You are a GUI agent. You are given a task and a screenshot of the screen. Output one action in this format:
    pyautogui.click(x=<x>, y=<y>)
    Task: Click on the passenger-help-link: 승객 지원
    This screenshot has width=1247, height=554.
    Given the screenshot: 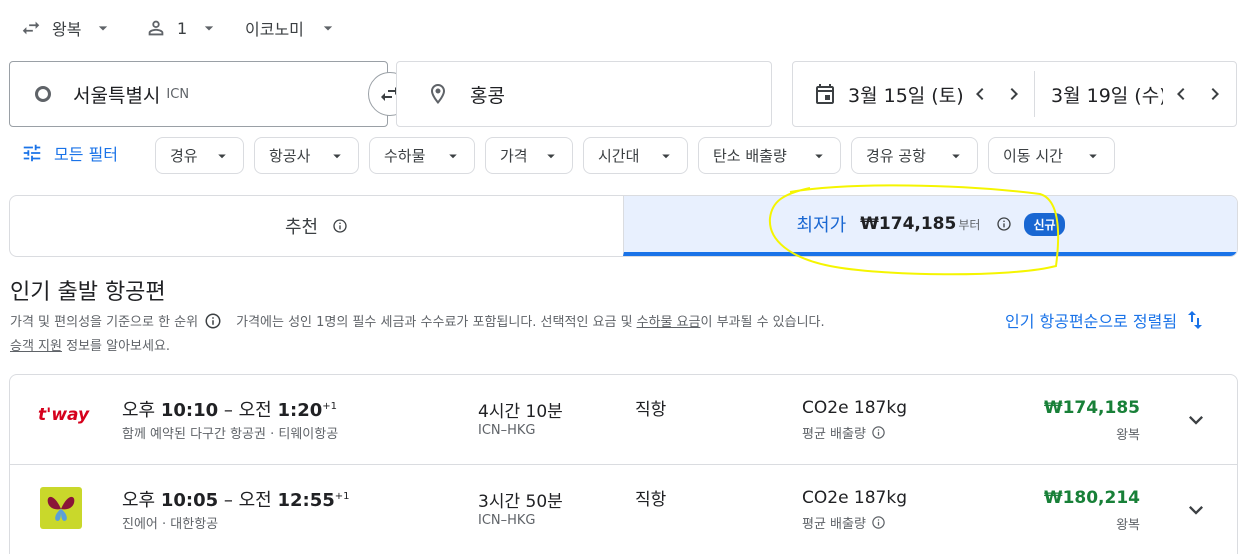 What is the action you would take?
    pyautogui.click(x=36, y=346)
    